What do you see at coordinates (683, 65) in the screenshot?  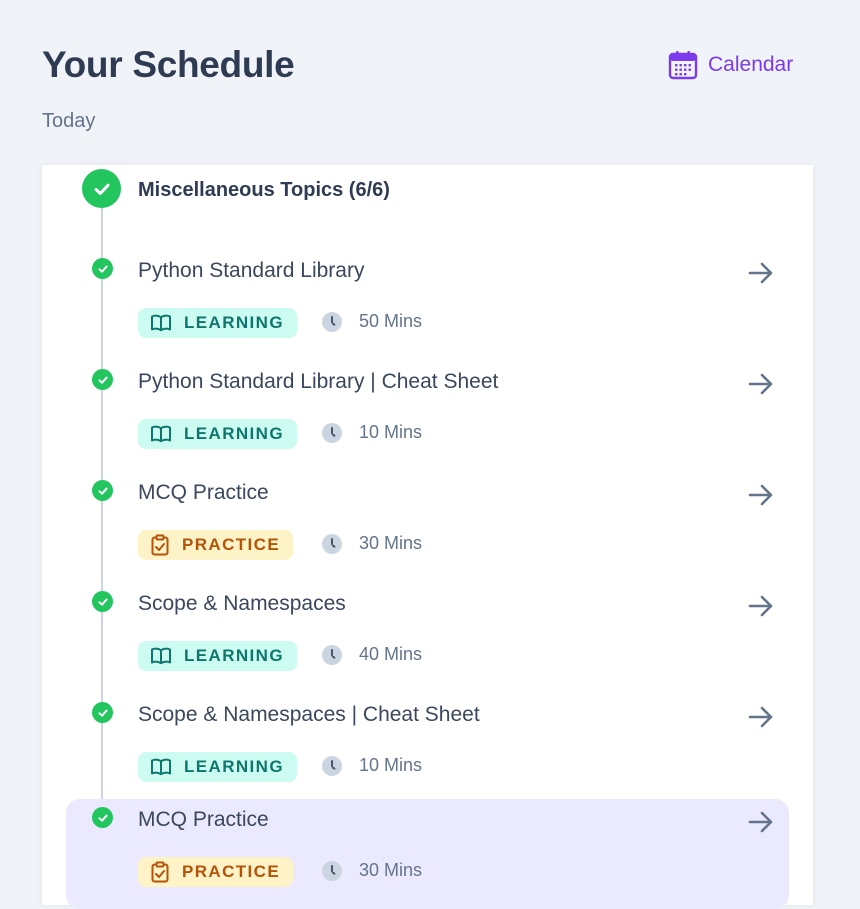 I see `calendar-icon` at bounding box center [683, 65].